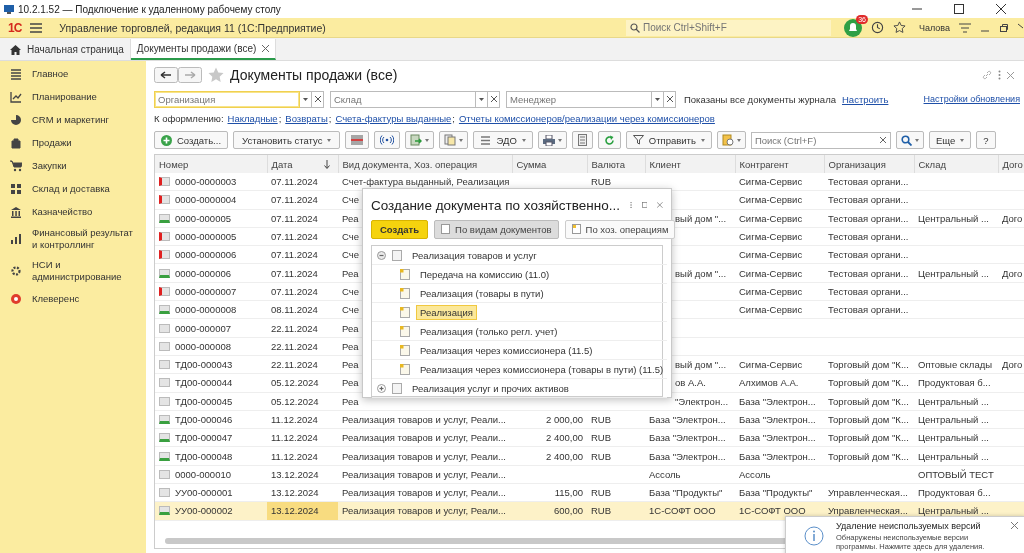 The height and width of the screenshot is (553, 1024). Describe the element at coordinates (549, 164) in the screenshot. I see `column-header: Сумма` at that location.